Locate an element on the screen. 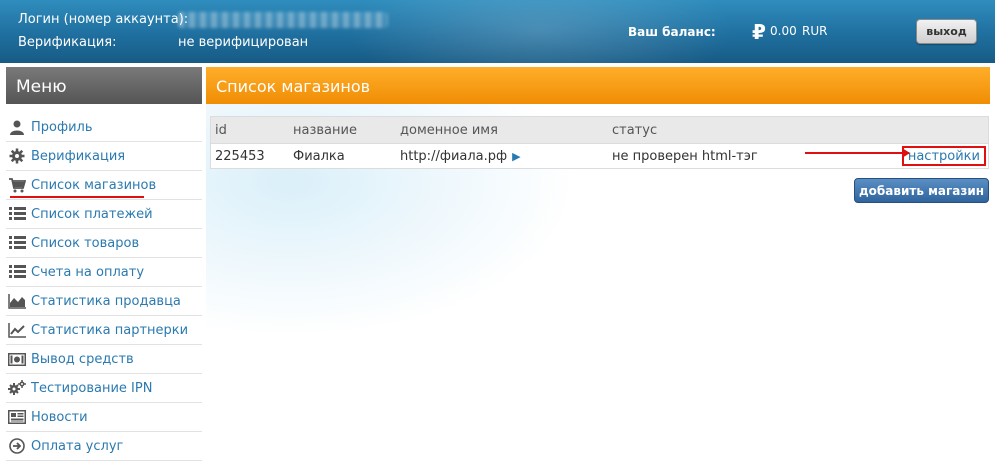 The image size is (995, 471). page-title: Список магазинов is located at coordinates (598, 85).